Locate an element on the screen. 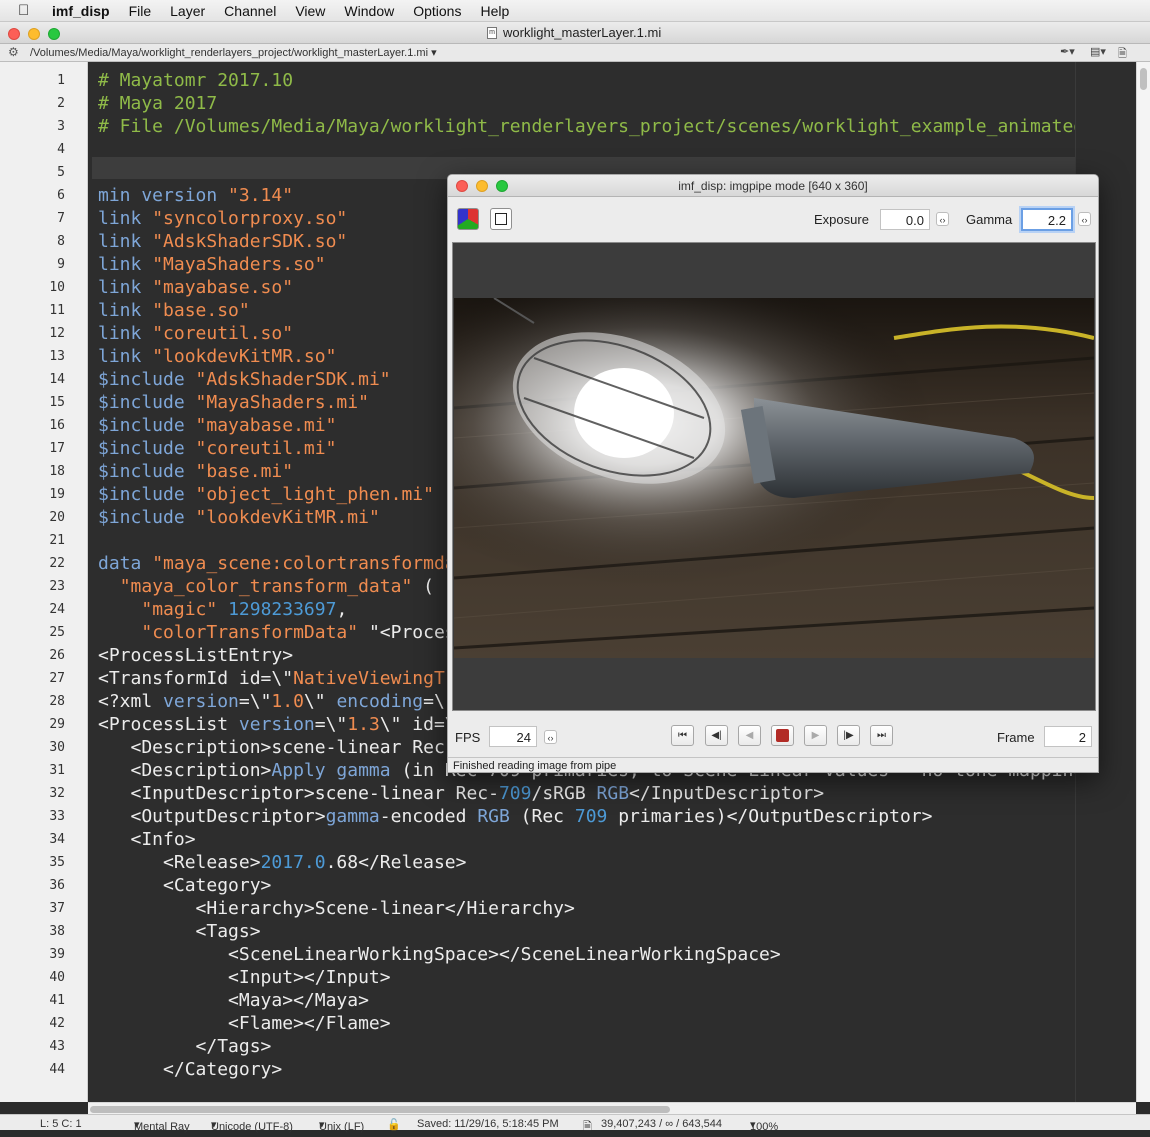 This screenshot has height=1137, width=1150. menu-channel: Channel is located at coordinates (250, 11).